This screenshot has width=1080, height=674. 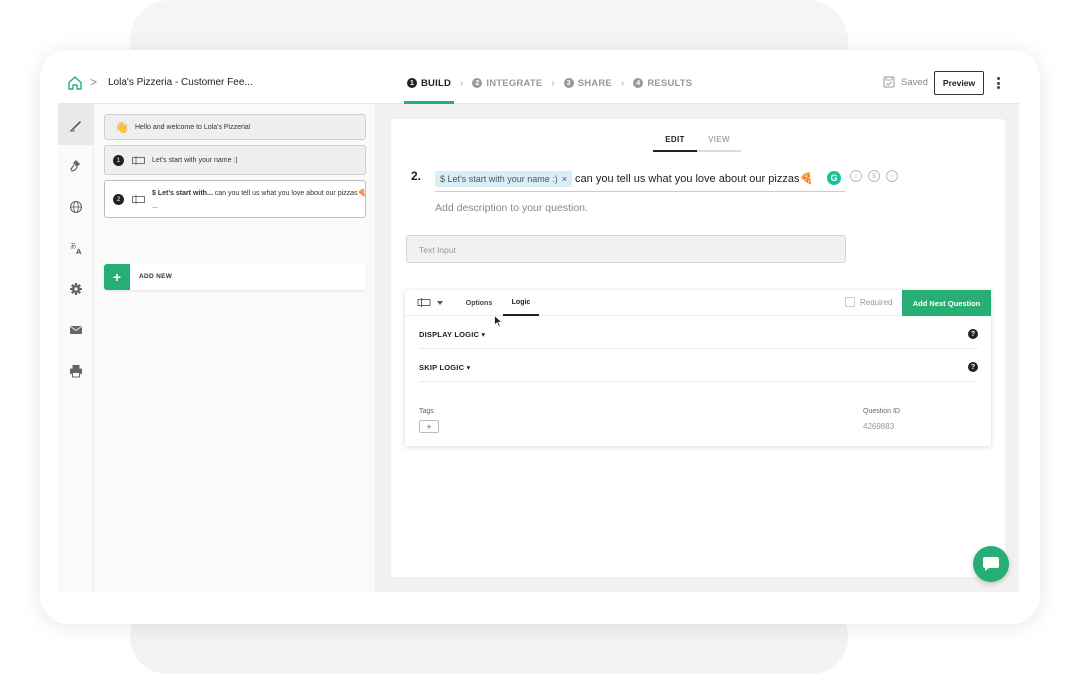 What do you see at coordinates (426, 411) in the screenshot?
I see `tags-label: Tags` at bounding box center [426, 411].